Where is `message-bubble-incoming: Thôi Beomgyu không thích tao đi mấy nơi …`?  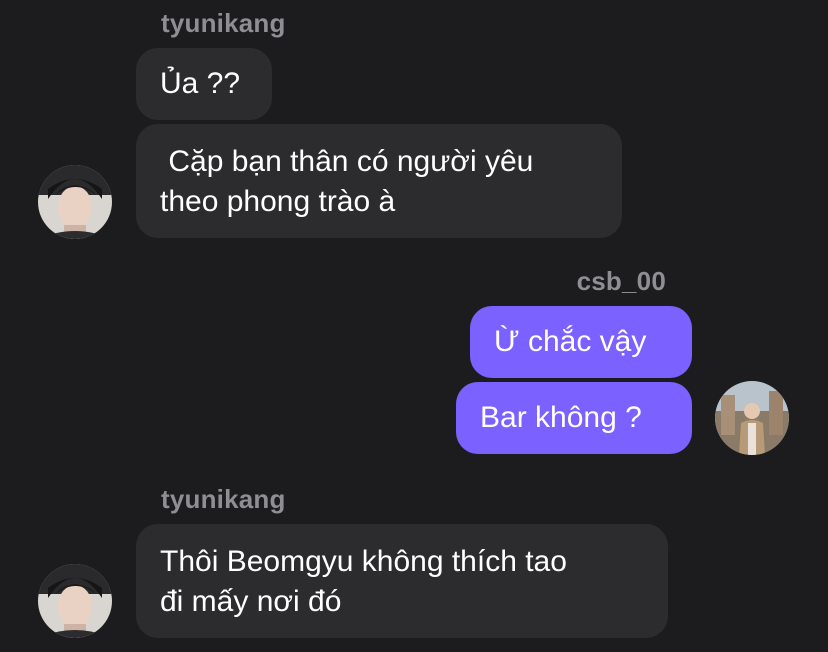 message-bubble-incoming: Thôi Beomgyu không thích tao đi mấy nơi … is located at coordinates (402, 581).